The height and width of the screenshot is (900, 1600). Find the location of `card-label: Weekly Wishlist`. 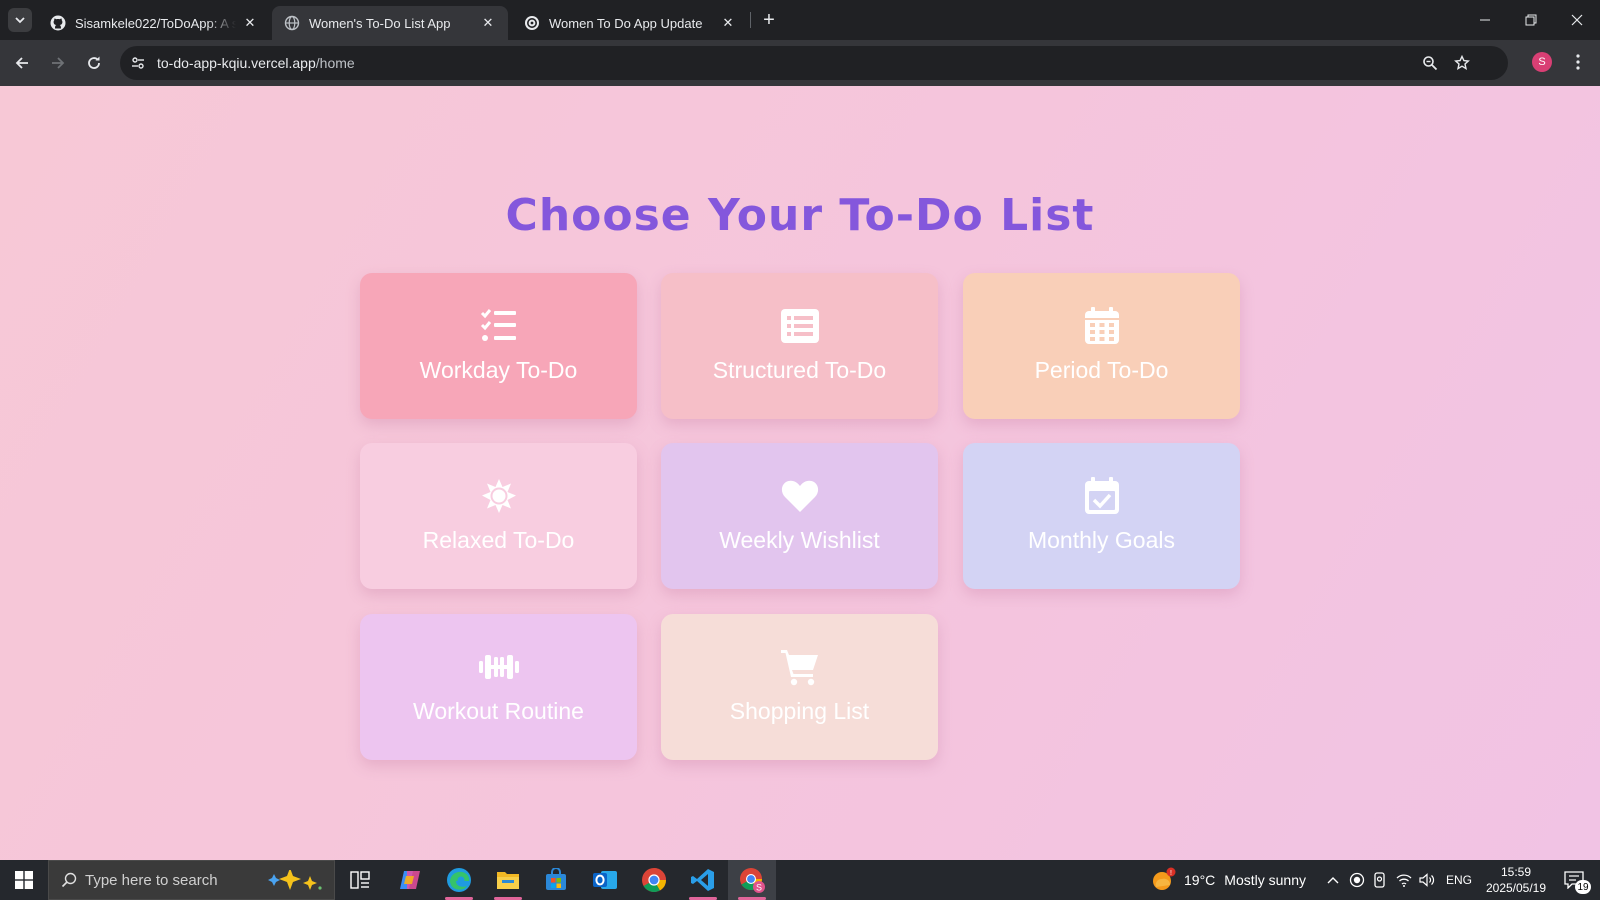

card-label: Weekly Wishlist is located at coordinates (799, 540).